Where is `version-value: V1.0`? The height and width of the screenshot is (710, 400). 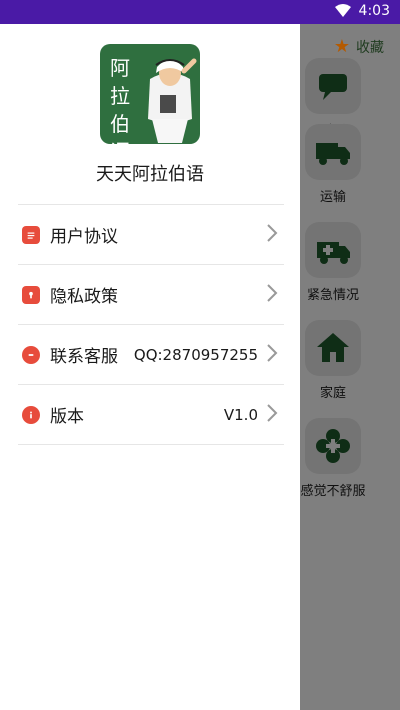 version-value: V1.0 is located at coordinates (240, 414).